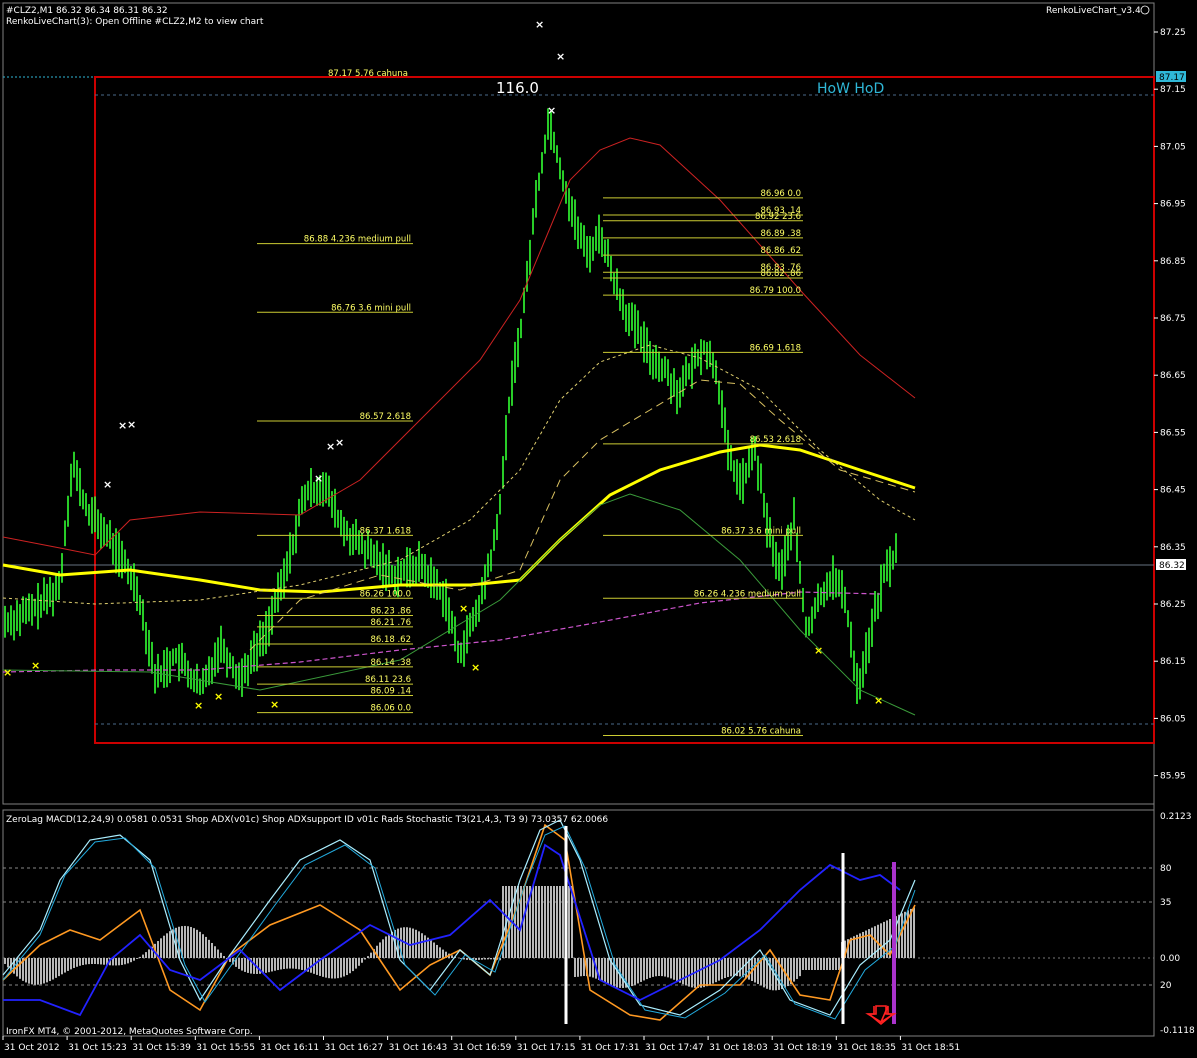 Image resolution: width=1197 pixels, height=1058 pixels. What do you see at coordinates (780, 274) in the screenshot?
I see `fib-label: 86.82 .86` at bounding box center [780, 274].